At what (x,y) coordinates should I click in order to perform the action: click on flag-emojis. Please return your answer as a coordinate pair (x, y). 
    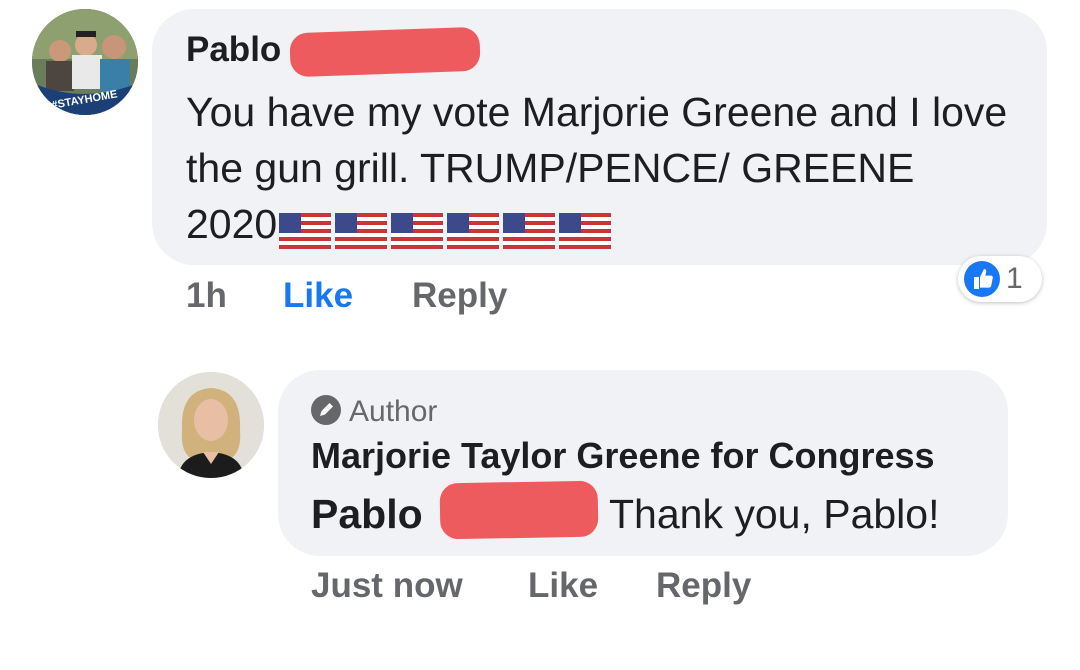
    Looking at the image, I should click on (447, 228).